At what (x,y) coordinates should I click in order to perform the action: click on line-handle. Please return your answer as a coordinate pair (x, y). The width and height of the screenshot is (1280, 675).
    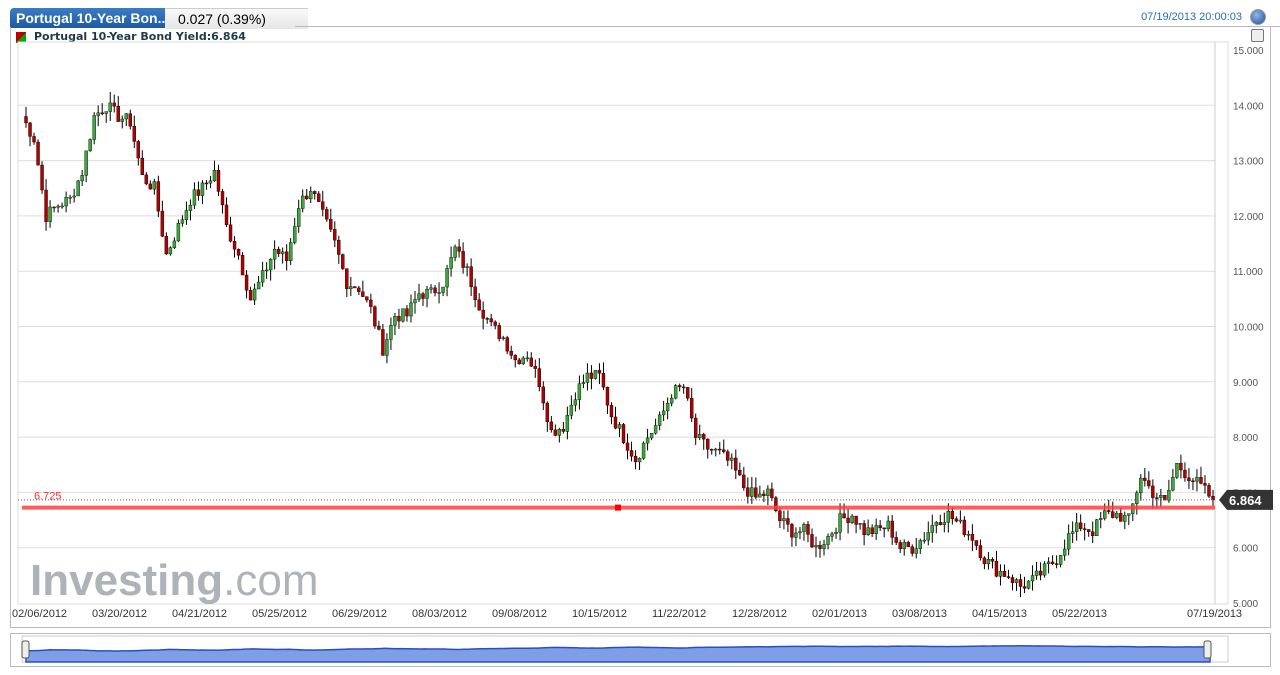
    Looking at the image, I should click on (618, 507).